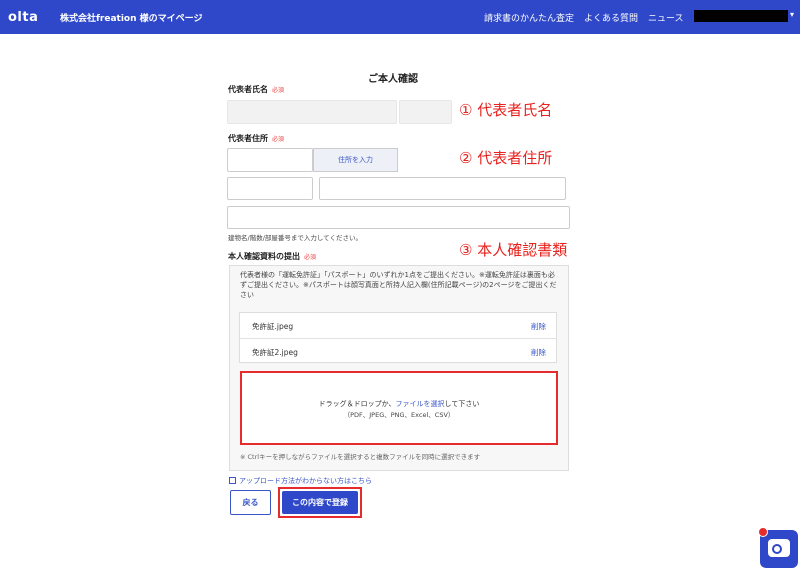  I want to click on nav-news: ニュース, so click(666, 17).